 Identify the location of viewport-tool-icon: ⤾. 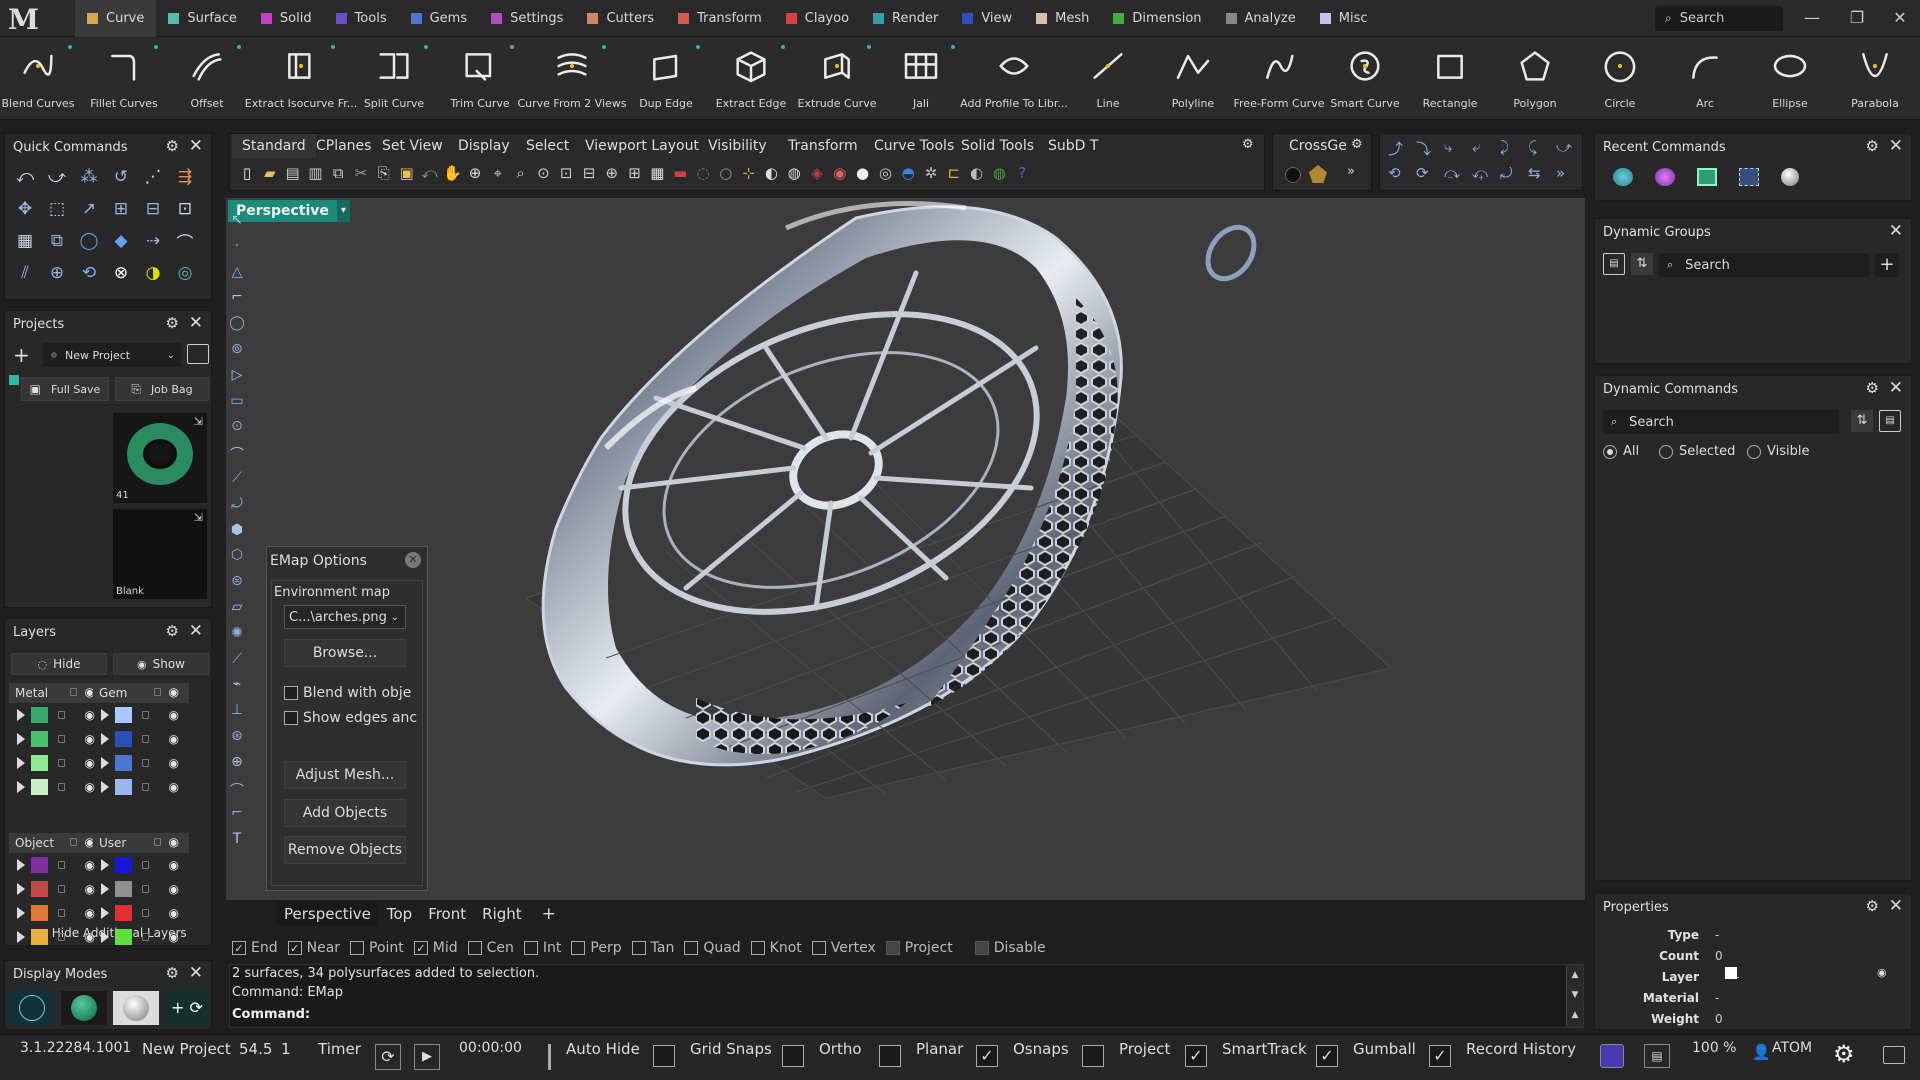
(237, 506).